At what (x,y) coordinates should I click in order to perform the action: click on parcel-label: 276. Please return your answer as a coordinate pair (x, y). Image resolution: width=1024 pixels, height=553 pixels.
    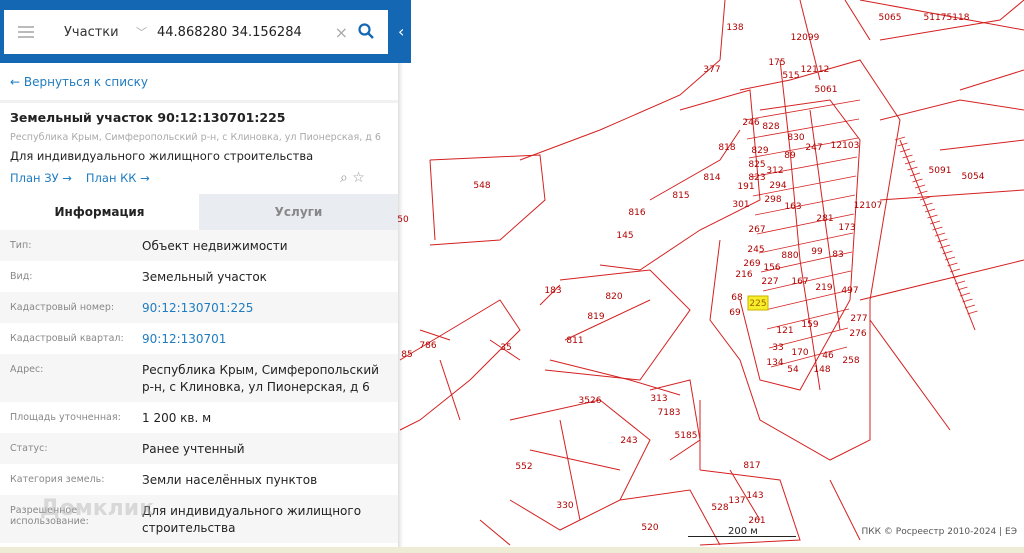
    Looking at the image, I should click on (857, 334).